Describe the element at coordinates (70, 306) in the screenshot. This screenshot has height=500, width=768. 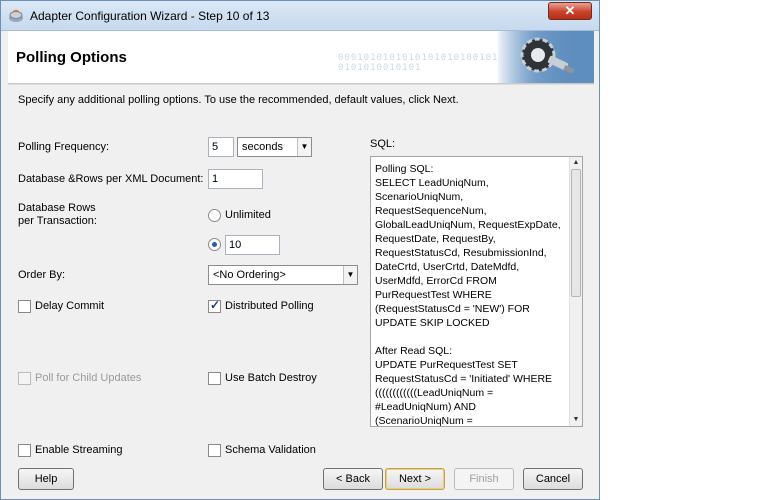
I see `delay-commit-label: Delay Commit` at that location.